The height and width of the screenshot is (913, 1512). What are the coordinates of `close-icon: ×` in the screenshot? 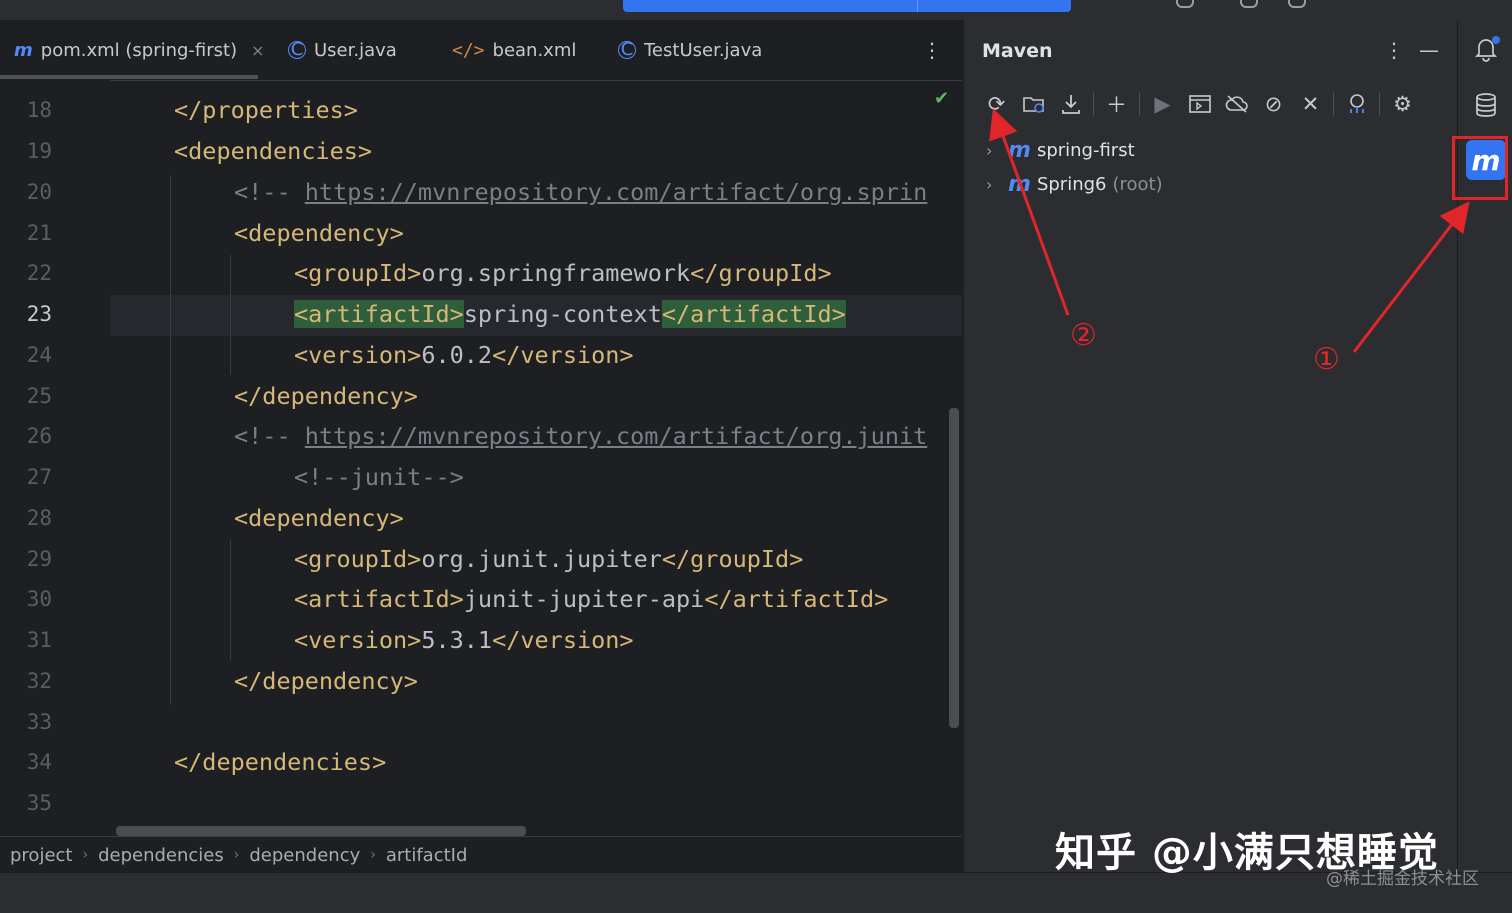 It's located at (257, 50).